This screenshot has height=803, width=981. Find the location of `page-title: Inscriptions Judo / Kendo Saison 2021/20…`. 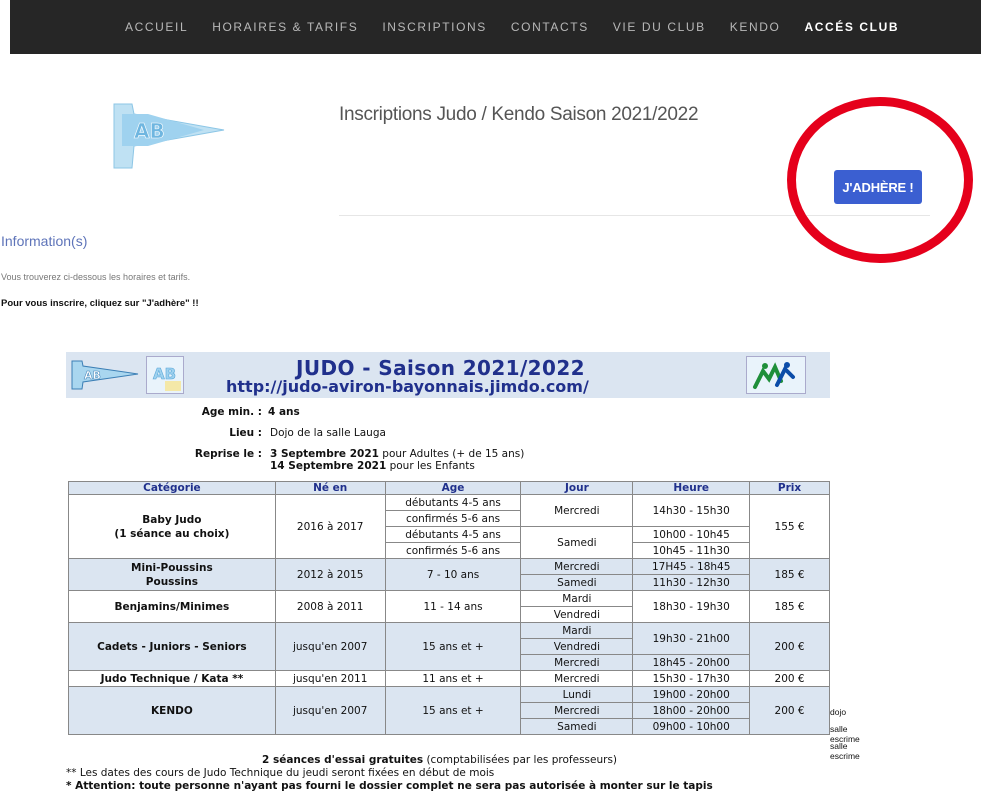

page-title: Inscriptions Judo / Kendo Saison 2021/20… is located at coordinates (519, 114).